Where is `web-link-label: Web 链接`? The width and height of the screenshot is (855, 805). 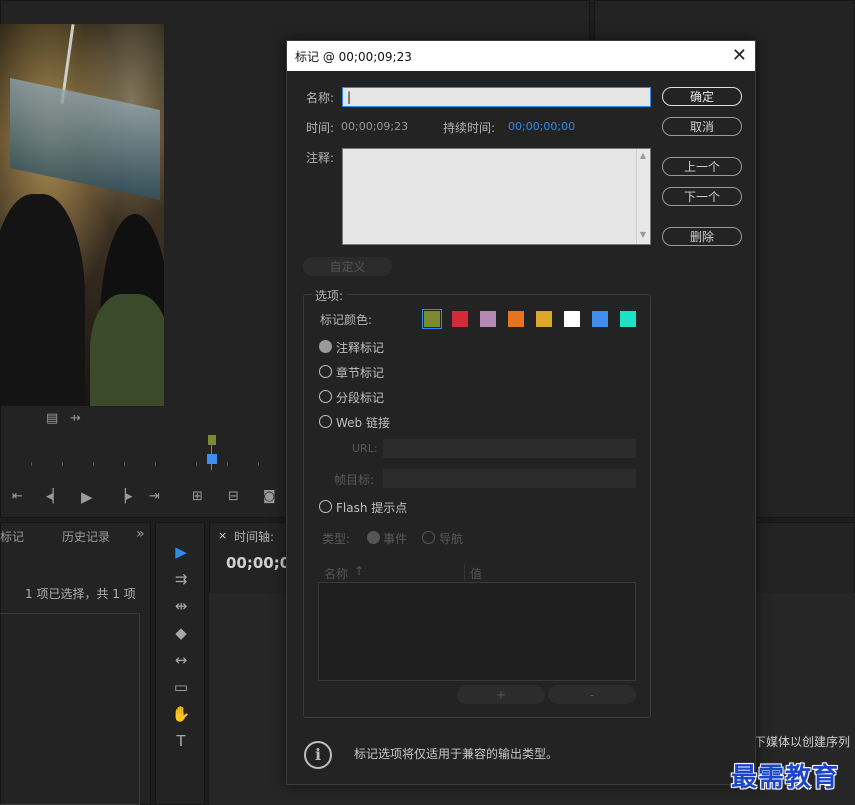 web-link-label: Web 链接 is located at coordinates (363, 422).